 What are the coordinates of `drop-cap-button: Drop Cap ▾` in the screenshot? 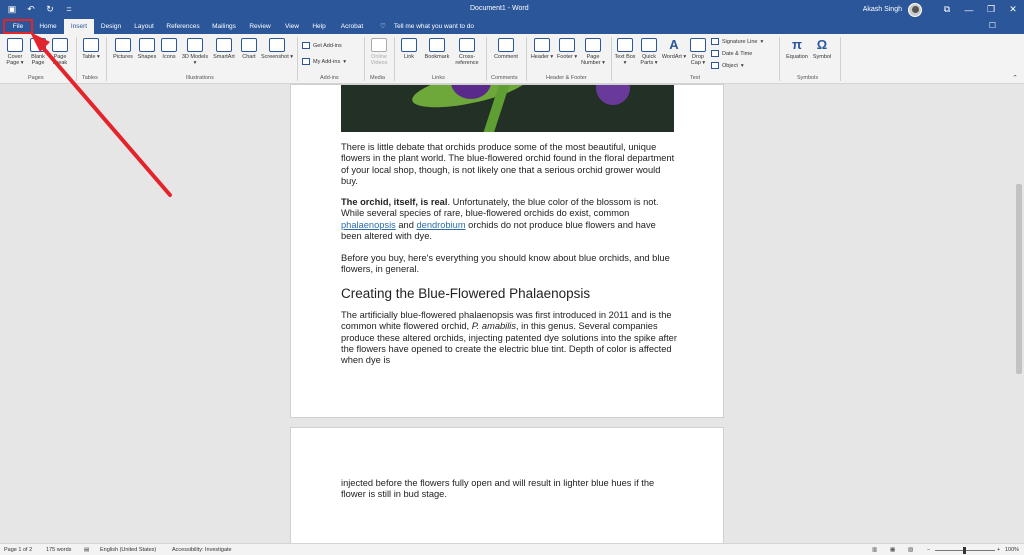 It's located at (698, 52).